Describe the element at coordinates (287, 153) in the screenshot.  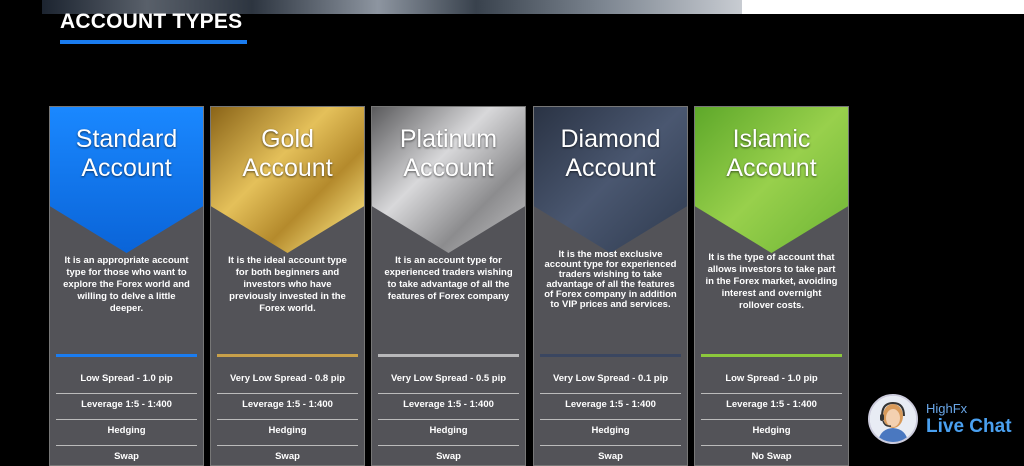
I see `card-title: Gold Account` at that location.